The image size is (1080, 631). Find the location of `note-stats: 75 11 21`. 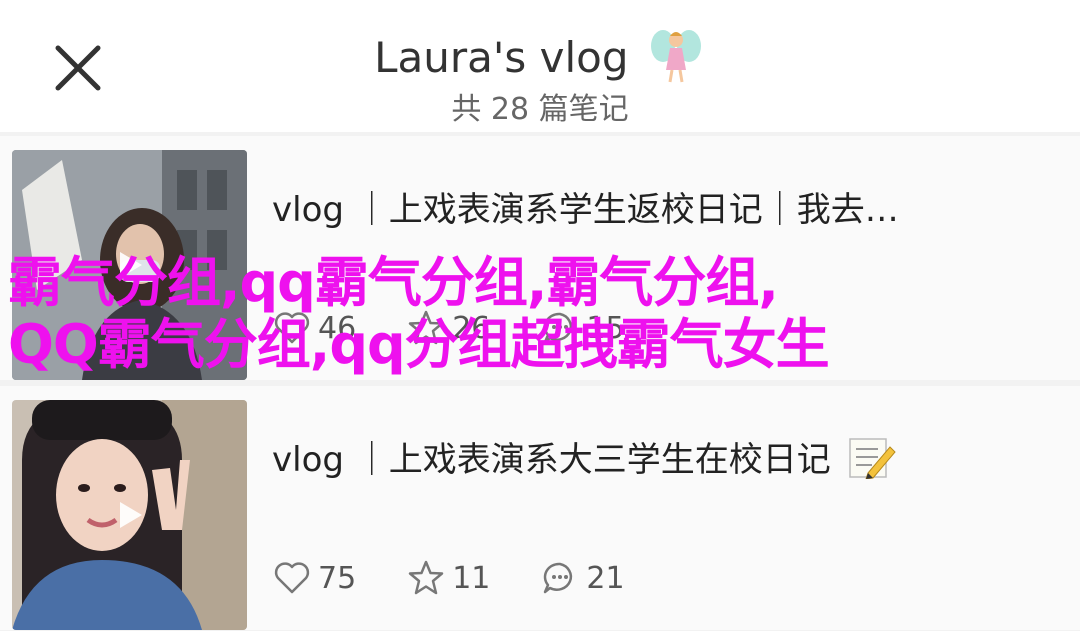

note-stats: 75 11 21 is located at coordinates (473, 578).